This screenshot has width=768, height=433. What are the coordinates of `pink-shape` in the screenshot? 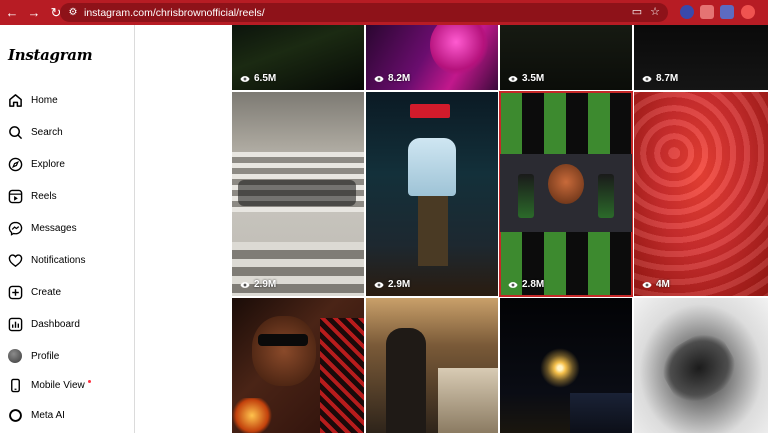 It's located at (459, 50).